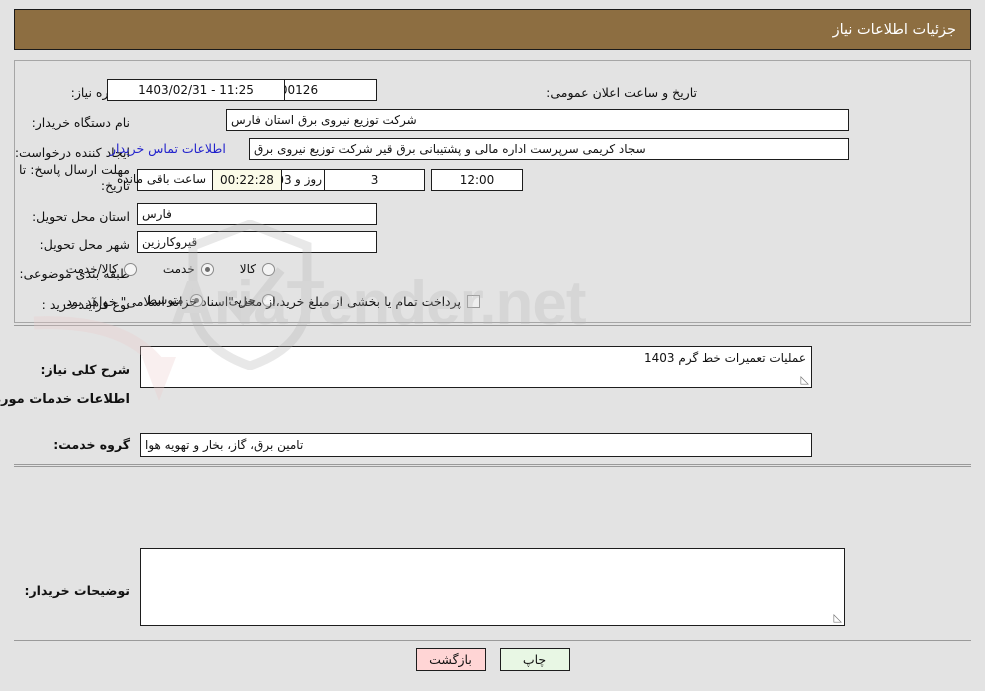  I want to click on category-radio-group: کالا خدمت کالا/خدمت, so click(157, 269).